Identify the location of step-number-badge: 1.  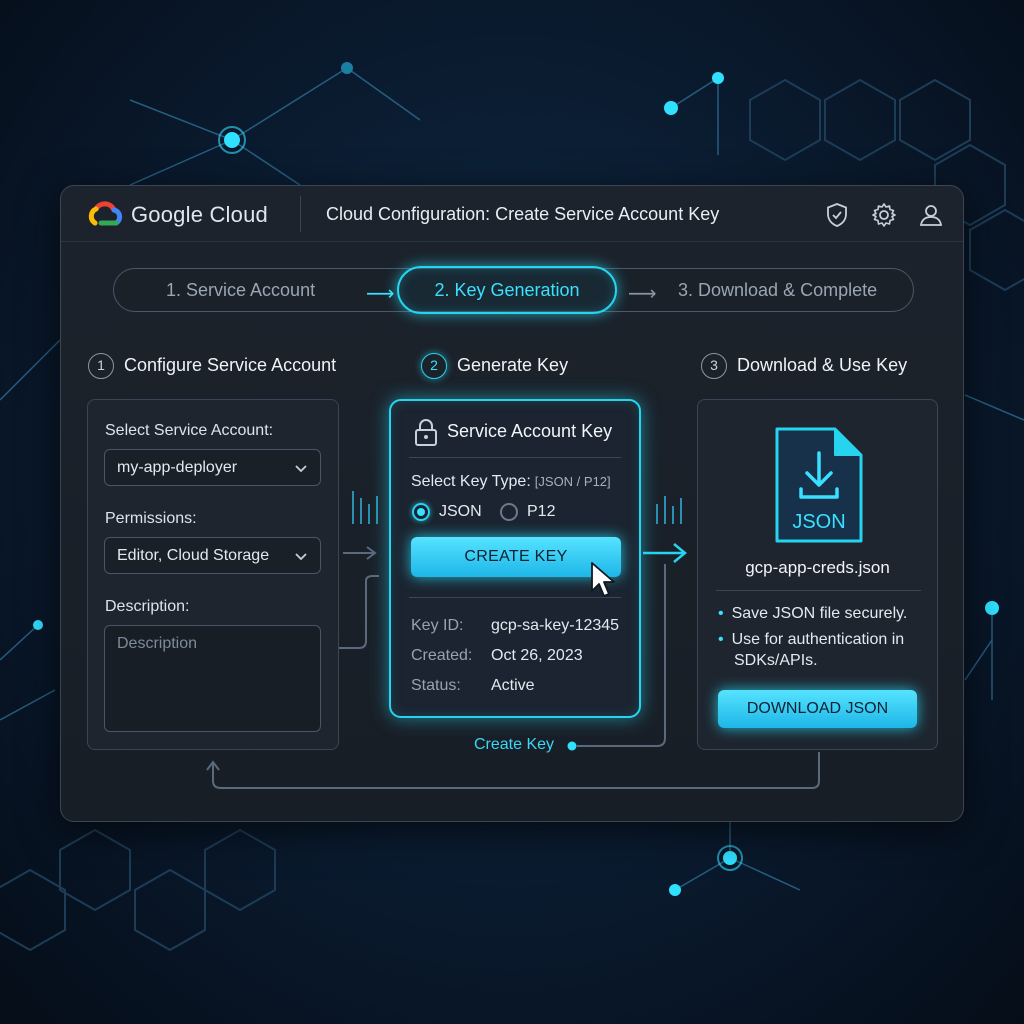
(101, 366).